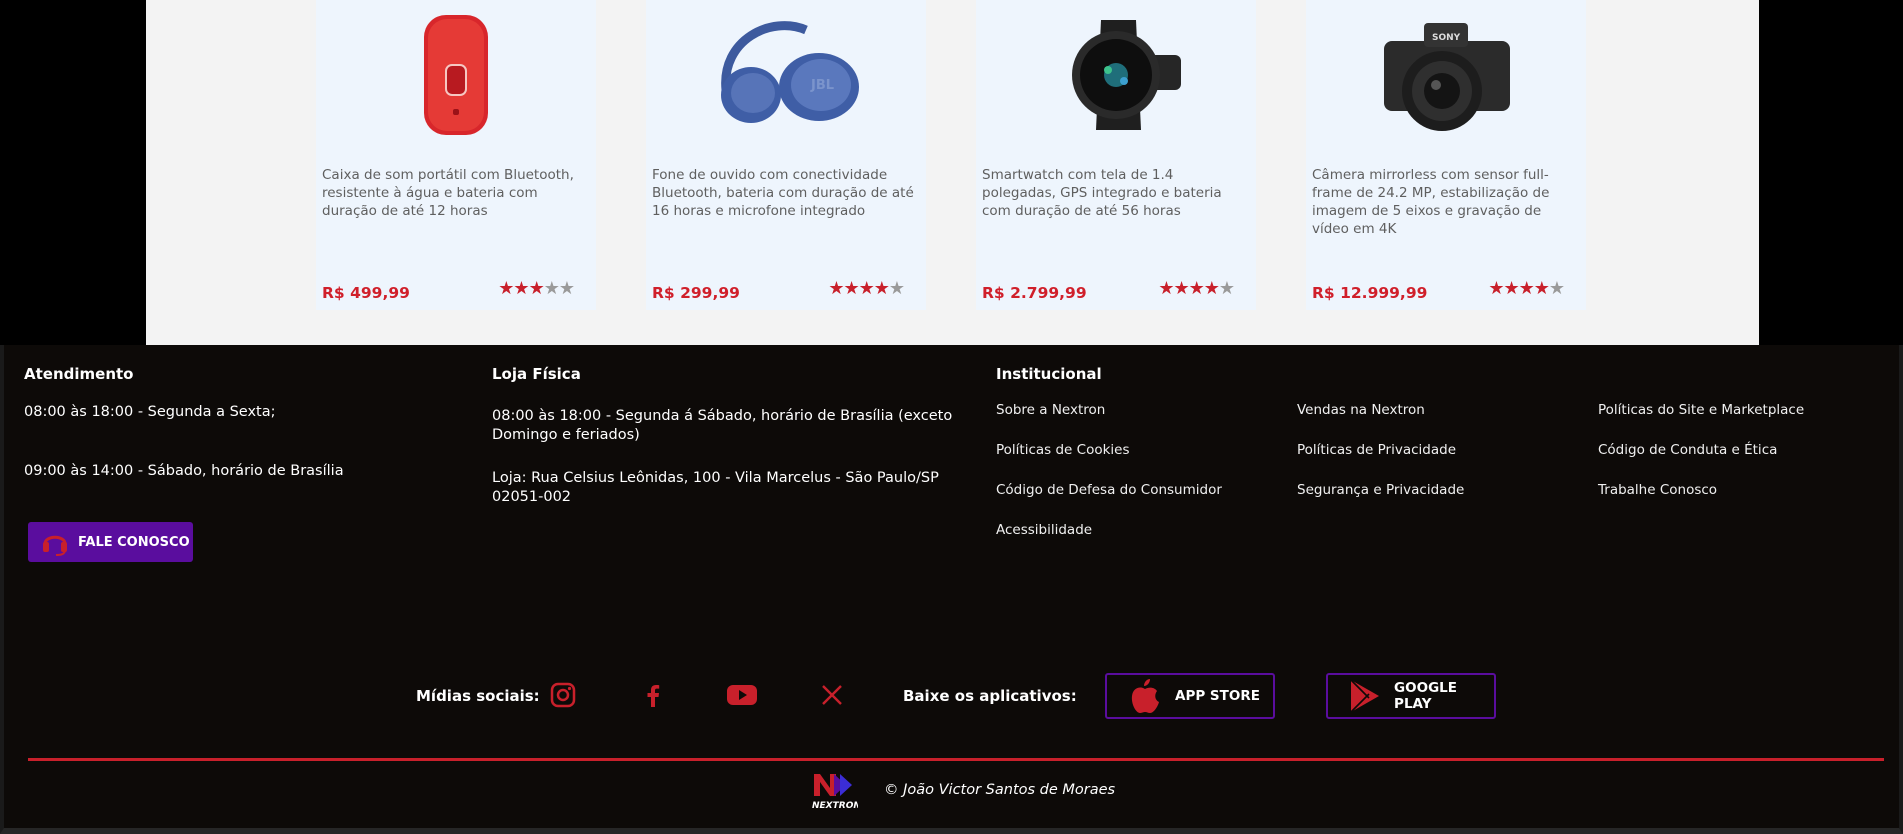 This screenshot has width=1903, height=834. What do you see at coordinates (478, 696) in the screenshot?
I see `social-label: Mídias sociais:` at bounding box center [478, 696].